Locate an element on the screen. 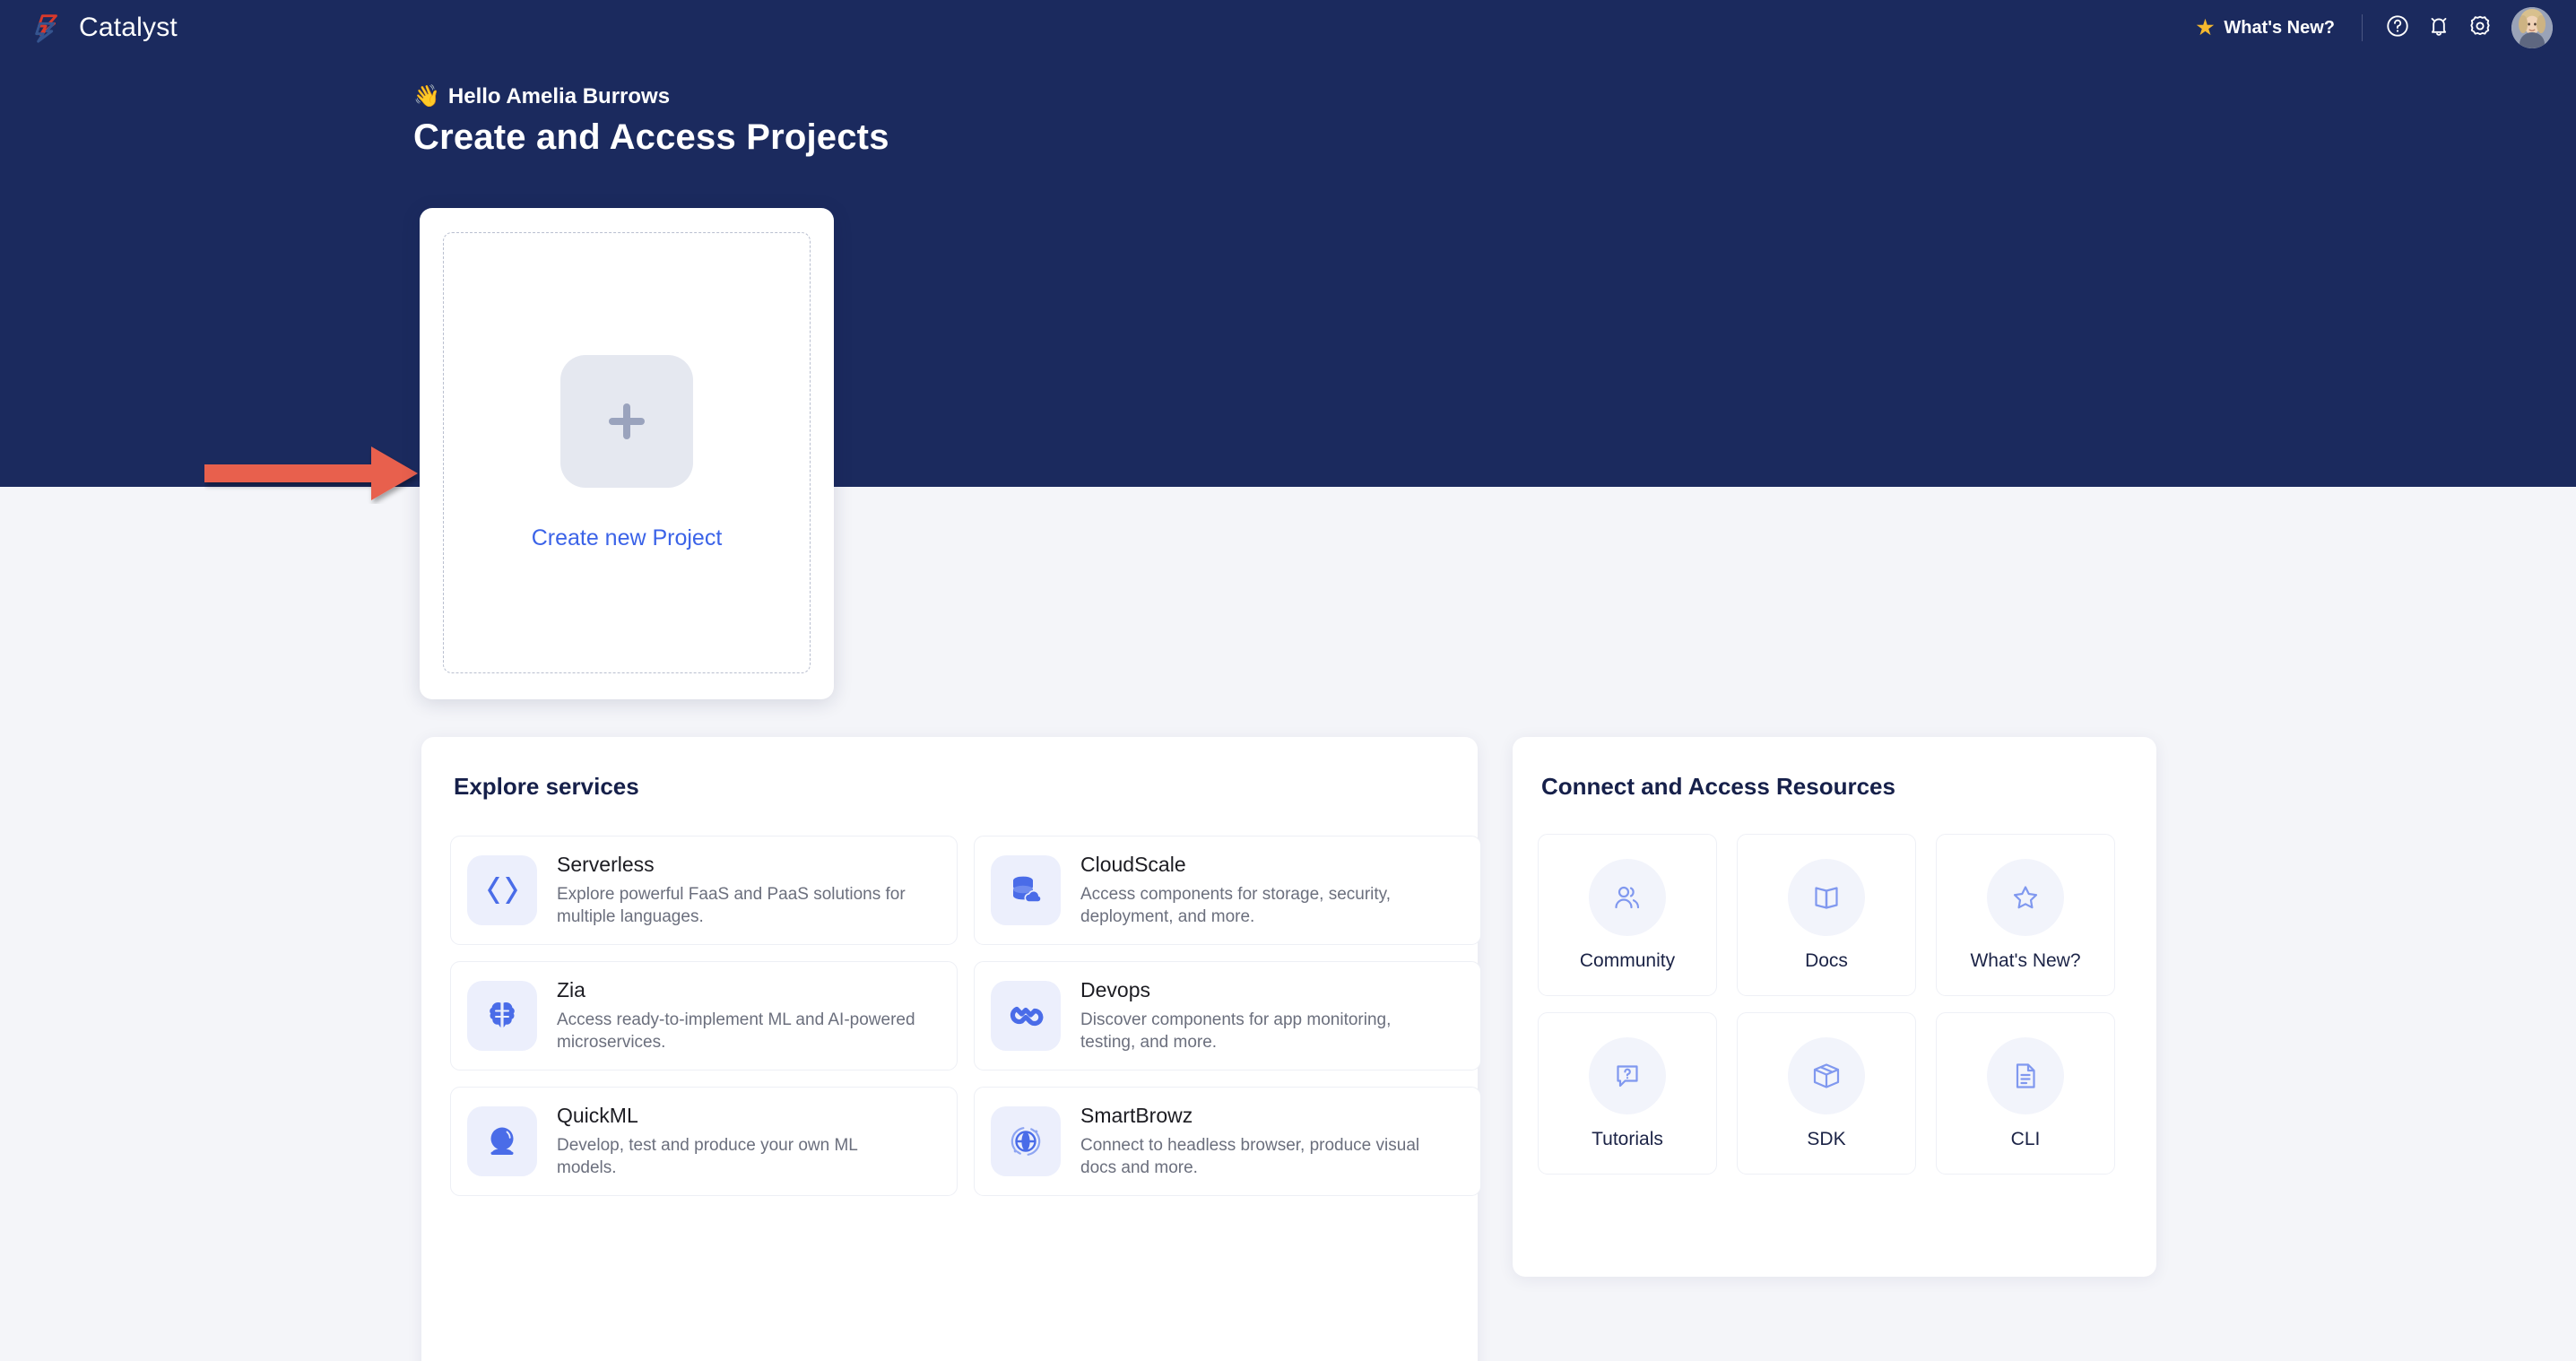 The height and width of the screenshot is (1361, 2576). greeting-text: Hello Amelia Burrows is located at coordinates (559, 95).